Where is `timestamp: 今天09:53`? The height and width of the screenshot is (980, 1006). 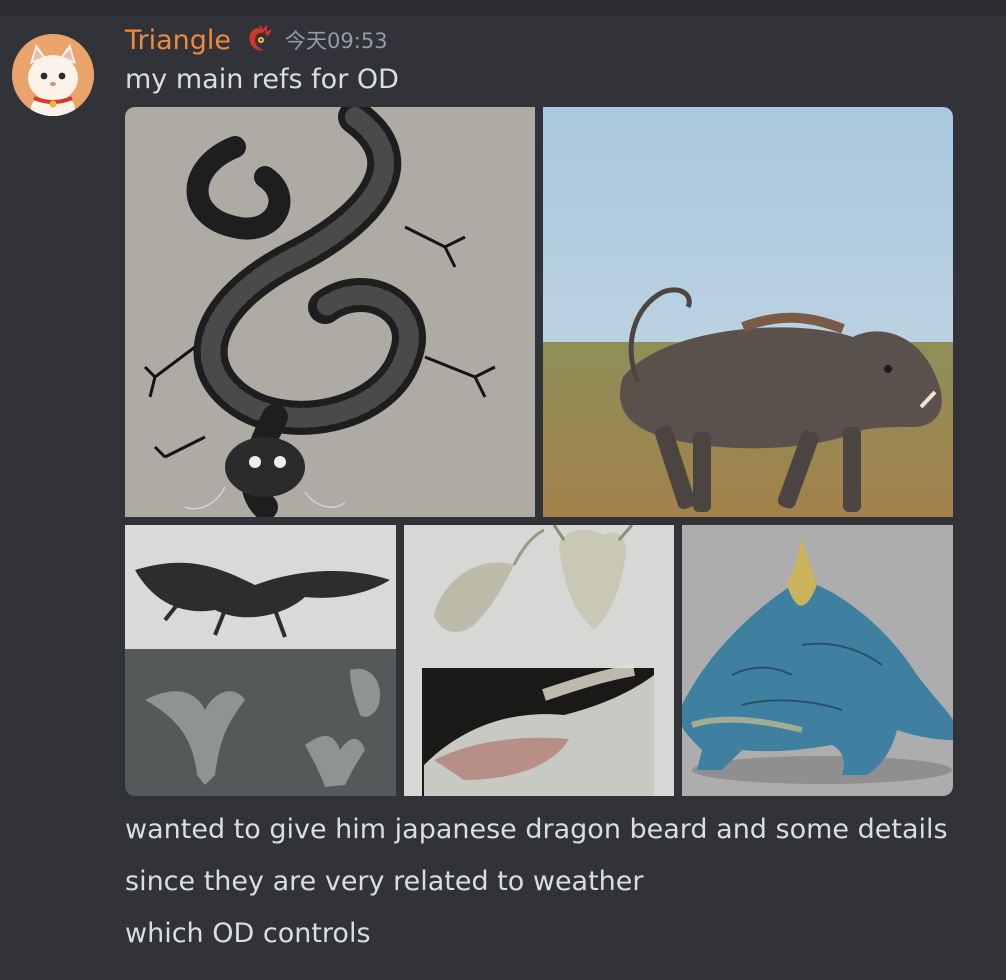
timestamp: 今天09:53 is located at coordinates (336, 41).